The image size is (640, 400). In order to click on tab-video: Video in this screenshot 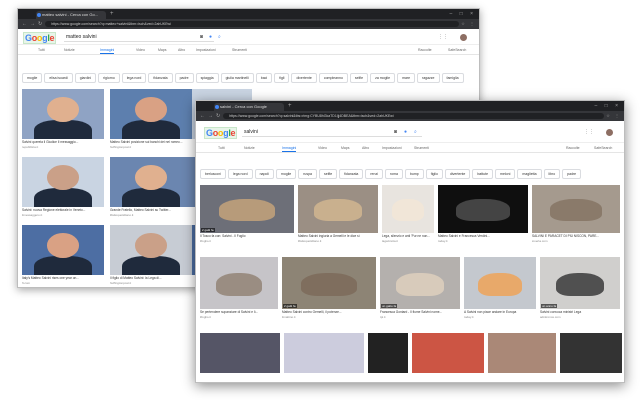, I will do `click(140, 50)`.